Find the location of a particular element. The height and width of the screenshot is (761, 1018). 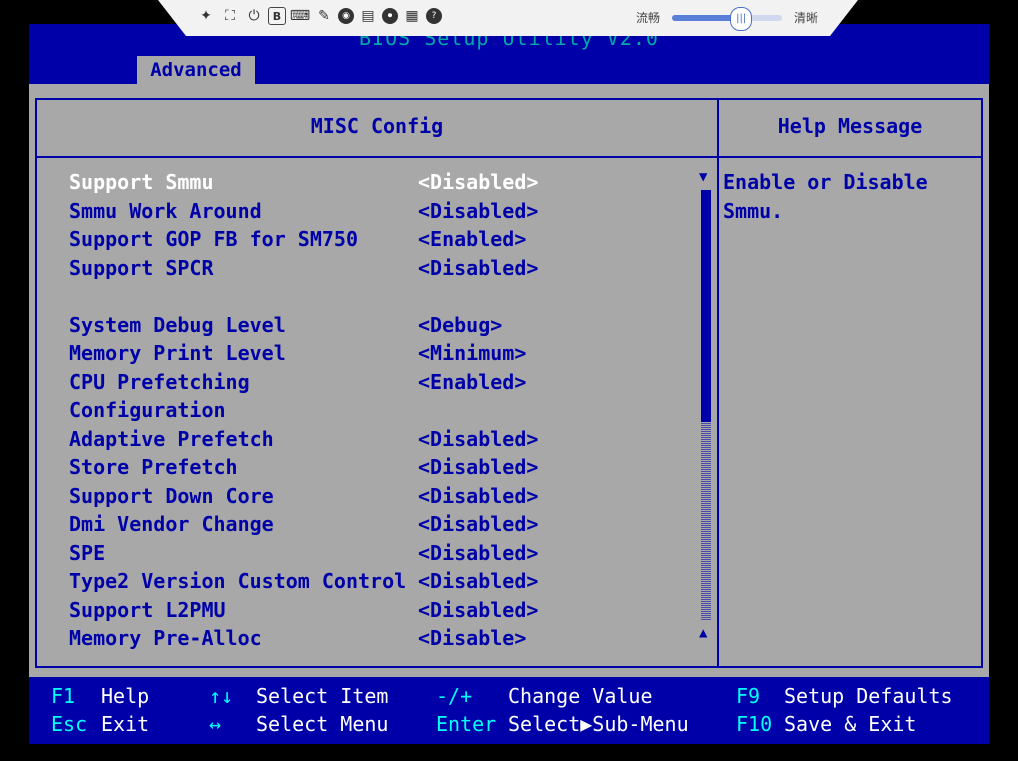

setting-label: Support SPCR is located at coordinates (141, 267).